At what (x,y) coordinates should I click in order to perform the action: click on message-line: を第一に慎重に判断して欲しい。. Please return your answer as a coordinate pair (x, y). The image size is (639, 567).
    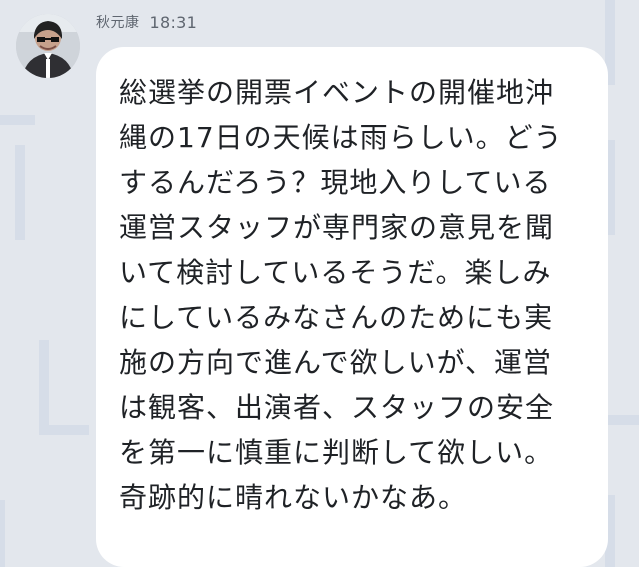
    Looking at the image, I should click on (336, 452).